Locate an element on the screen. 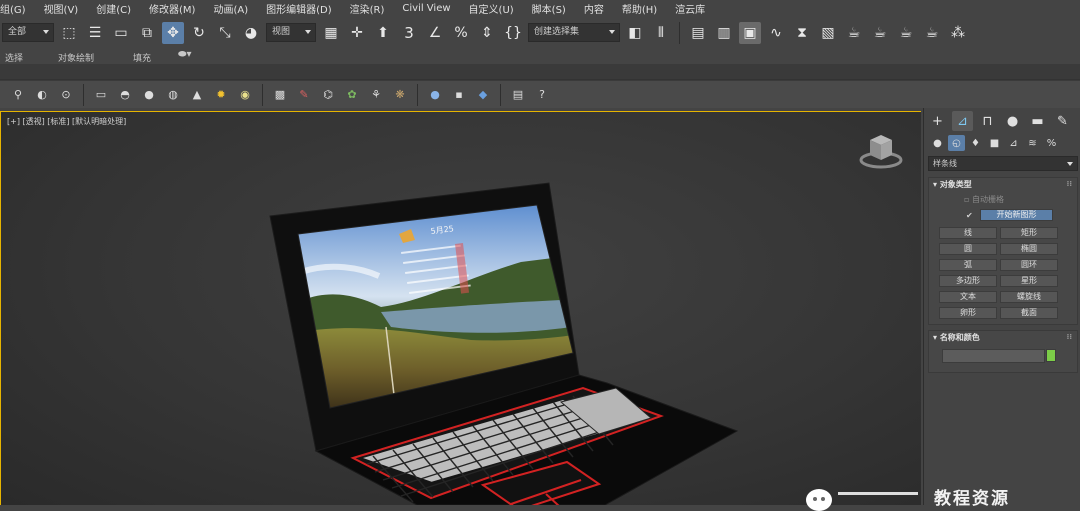 The width and height of the screenshot is (1080, 511). pivot-center-icon: ▦ is located at coordinates (331, 33).